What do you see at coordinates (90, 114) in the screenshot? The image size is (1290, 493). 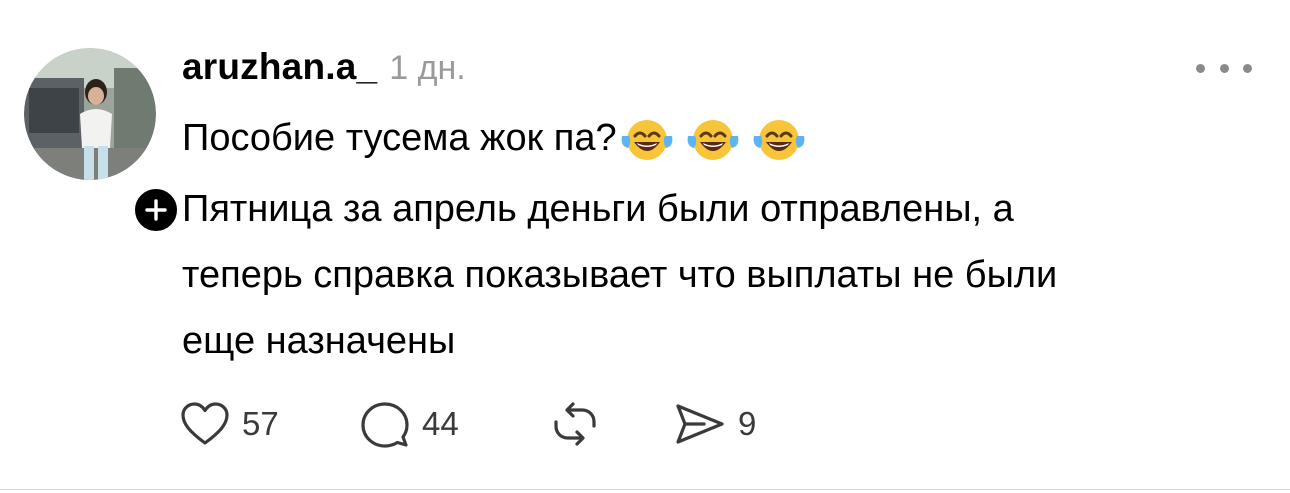 I see `profile-avatar` at bounding box center [90, 114].